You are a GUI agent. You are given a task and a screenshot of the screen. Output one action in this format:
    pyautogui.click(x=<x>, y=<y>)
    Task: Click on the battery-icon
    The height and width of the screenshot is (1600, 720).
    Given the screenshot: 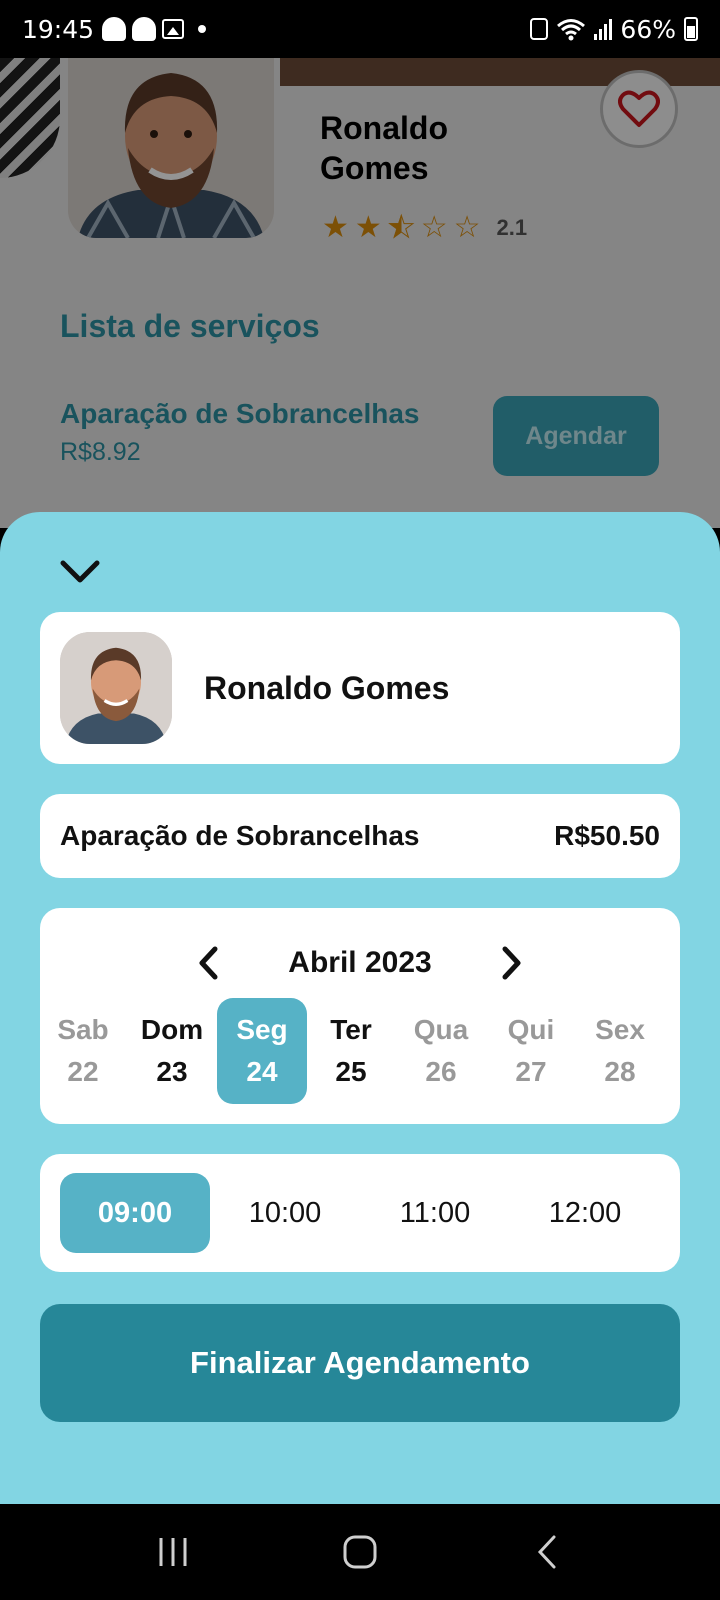 What is the action you would take?
    pyautogui.click(x=691, y=29)
    